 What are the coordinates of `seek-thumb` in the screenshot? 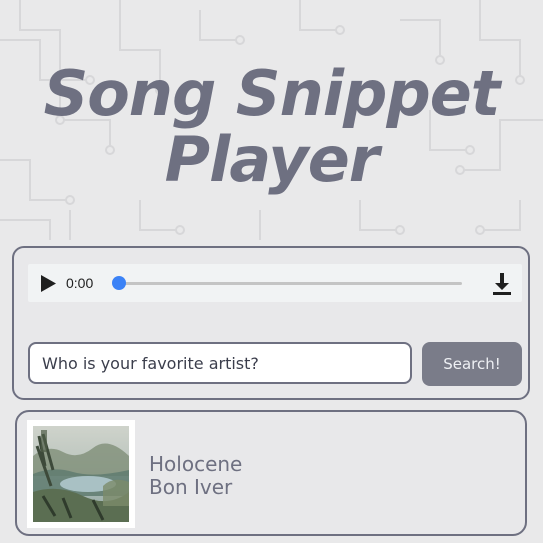 It's located at (119, 283).